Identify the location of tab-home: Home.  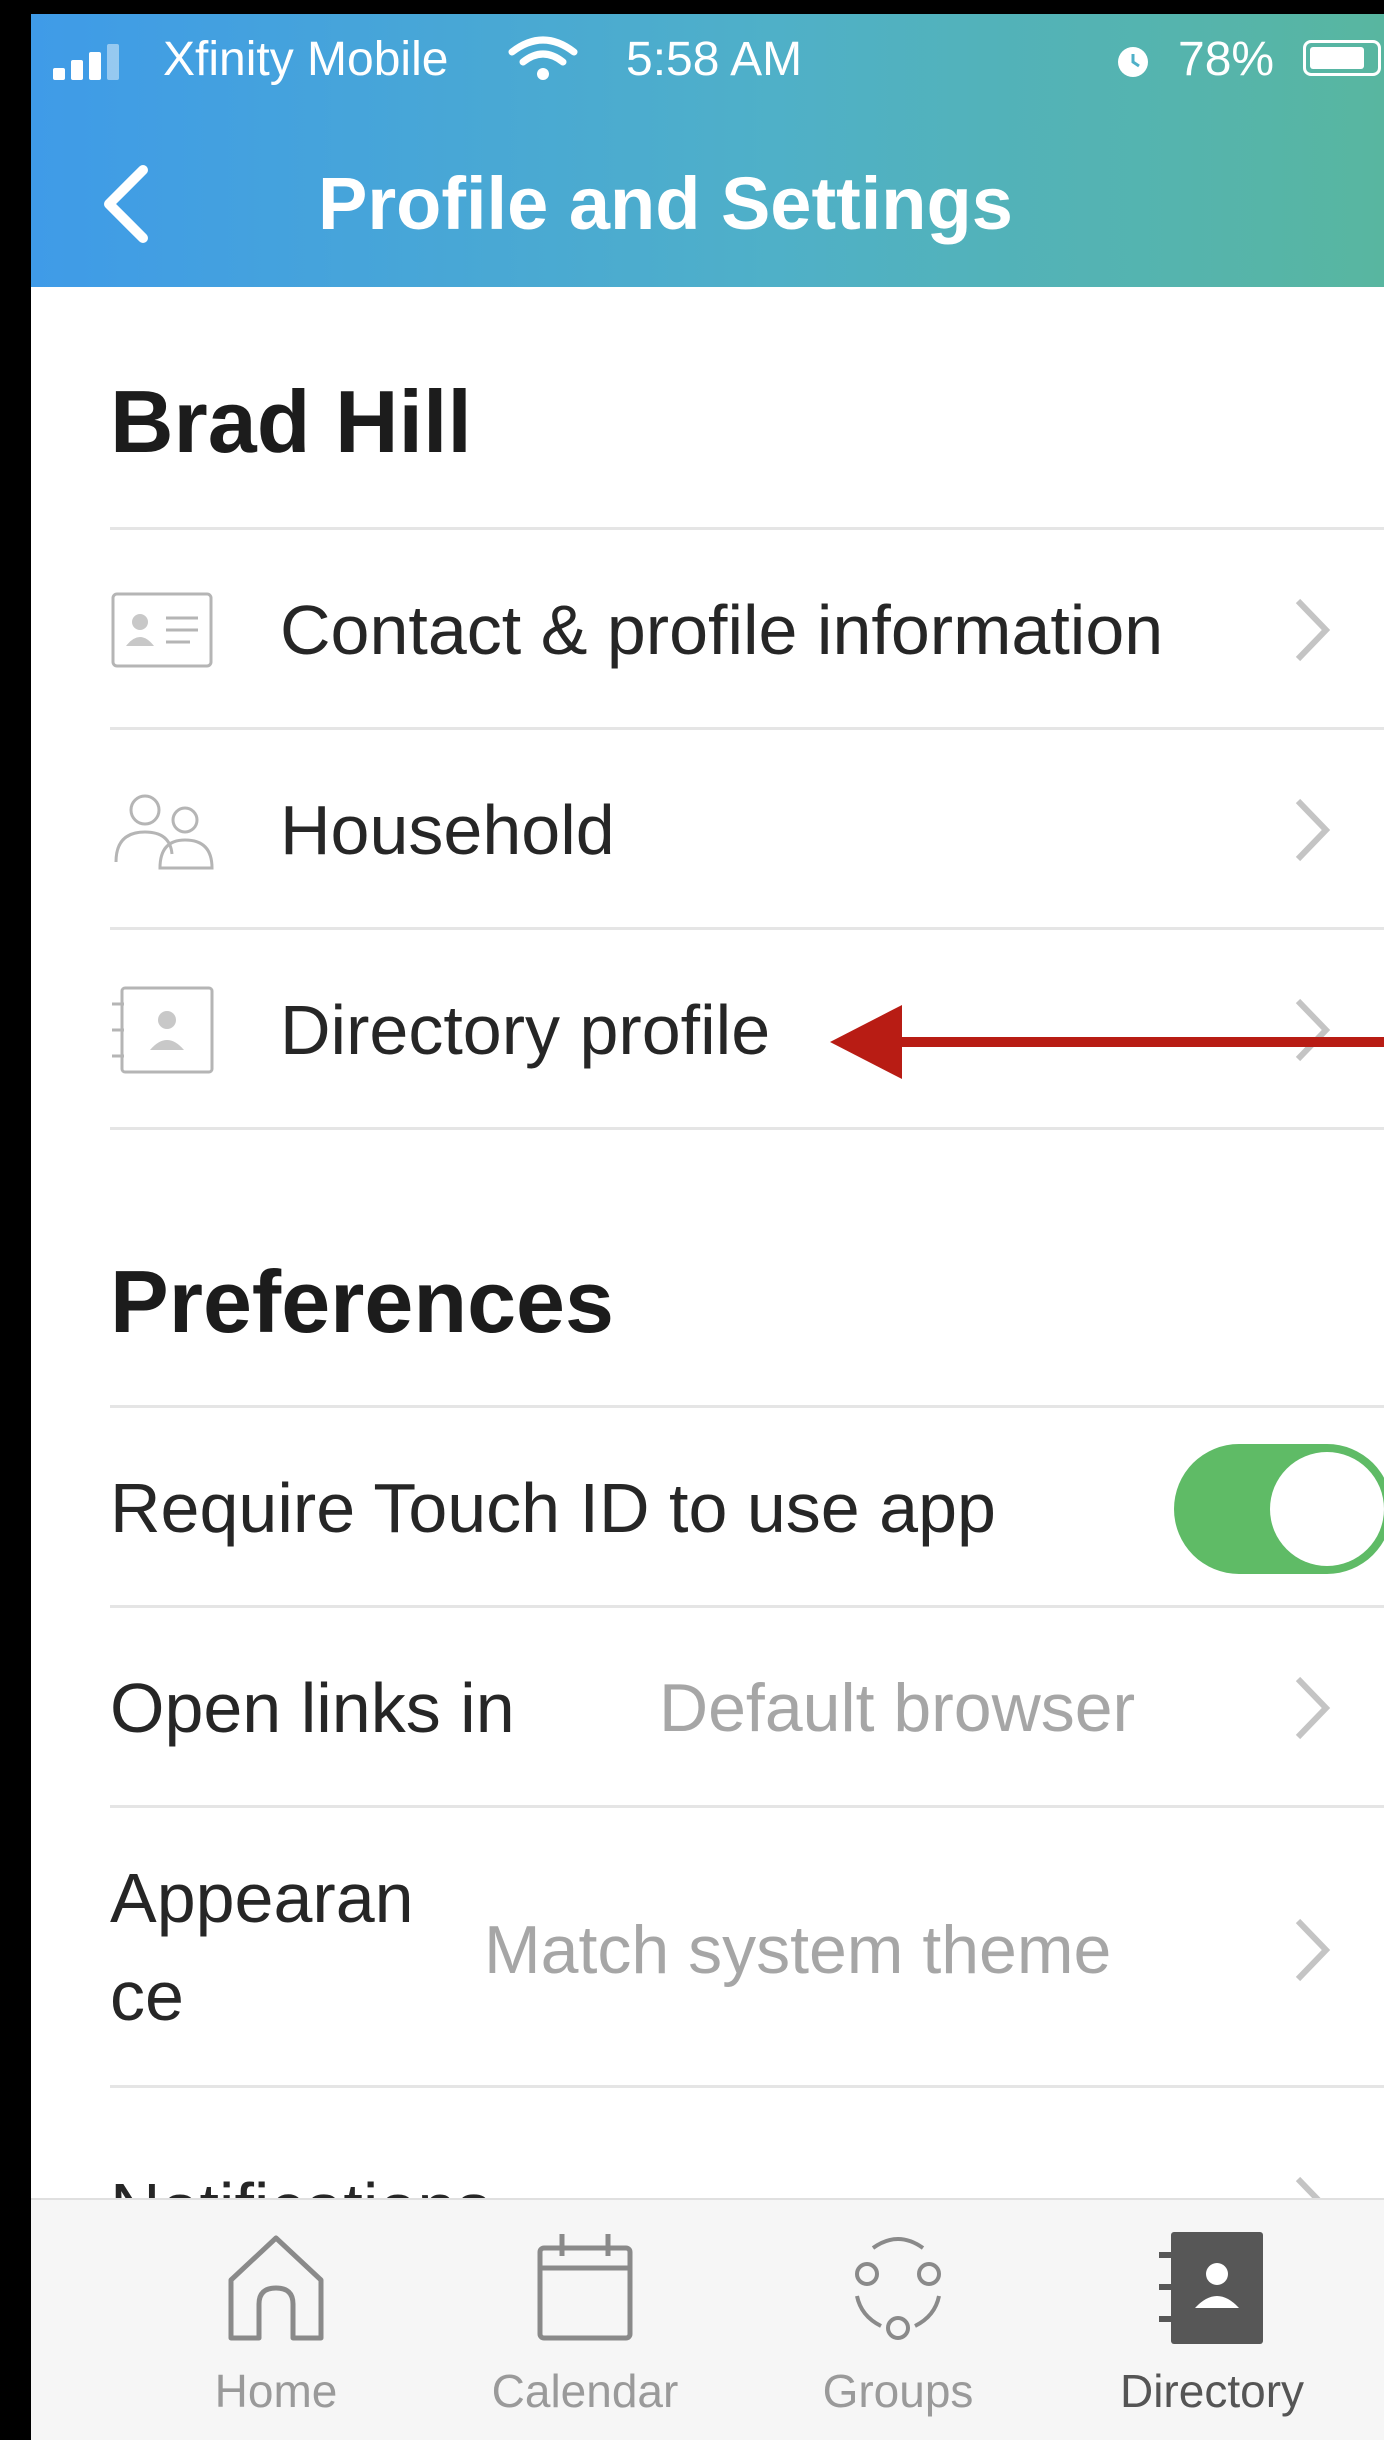
(276, 2320).